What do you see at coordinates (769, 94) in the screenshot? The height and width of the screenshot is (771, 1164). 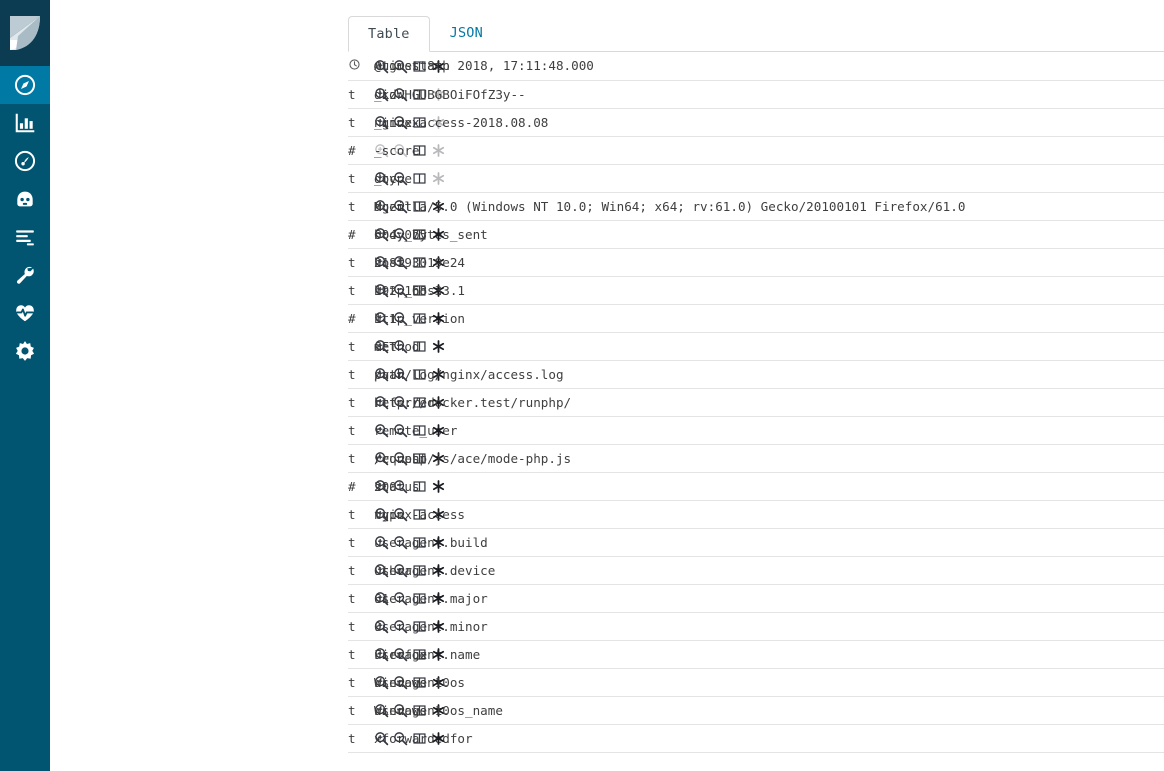 I see `field-value-cell: dkzWHGUBGBOiFOfZ3y--` at bounding box center [769, 94].